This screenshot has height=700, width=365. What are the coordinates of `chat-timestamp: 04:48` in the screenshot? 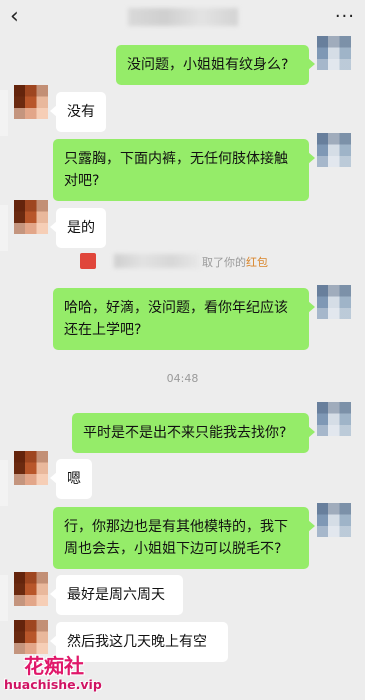 It's located at (182, 378).